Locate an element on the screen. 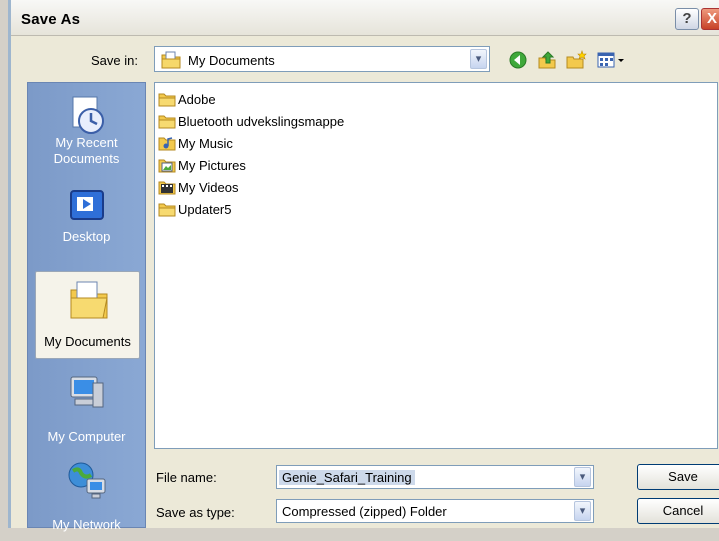  help-button: ? is located at coordinates (687, 19).